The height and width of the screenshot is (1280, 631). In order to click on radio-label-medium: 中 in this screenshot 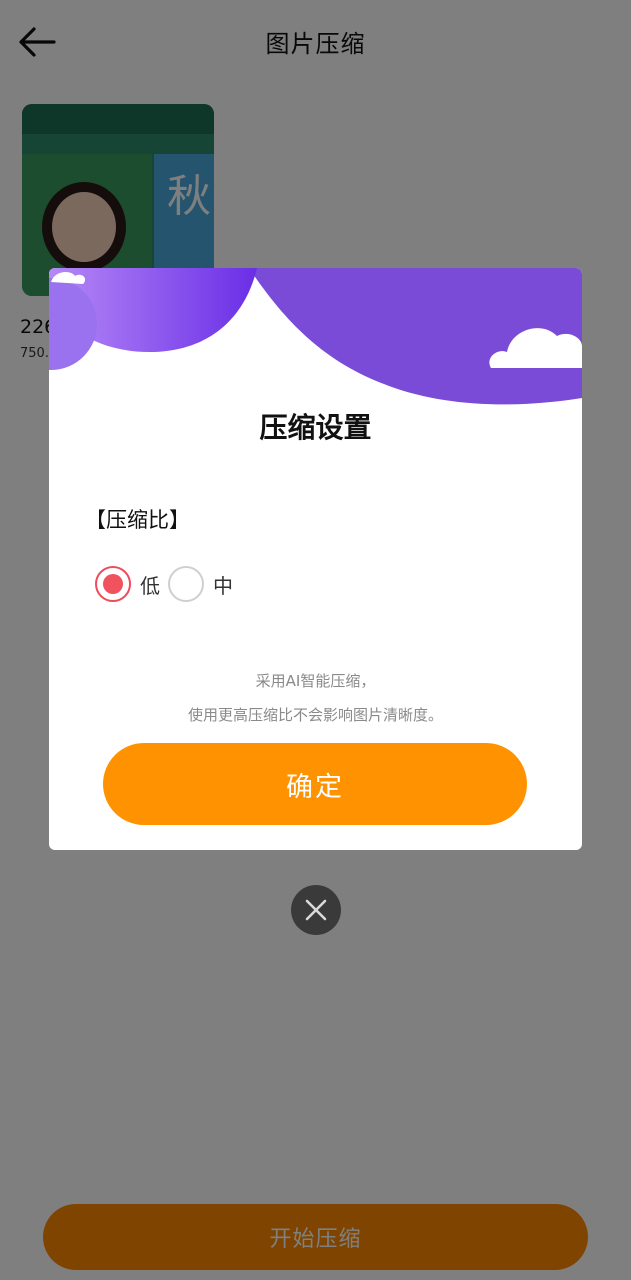, I will do `click(223, 585)`.